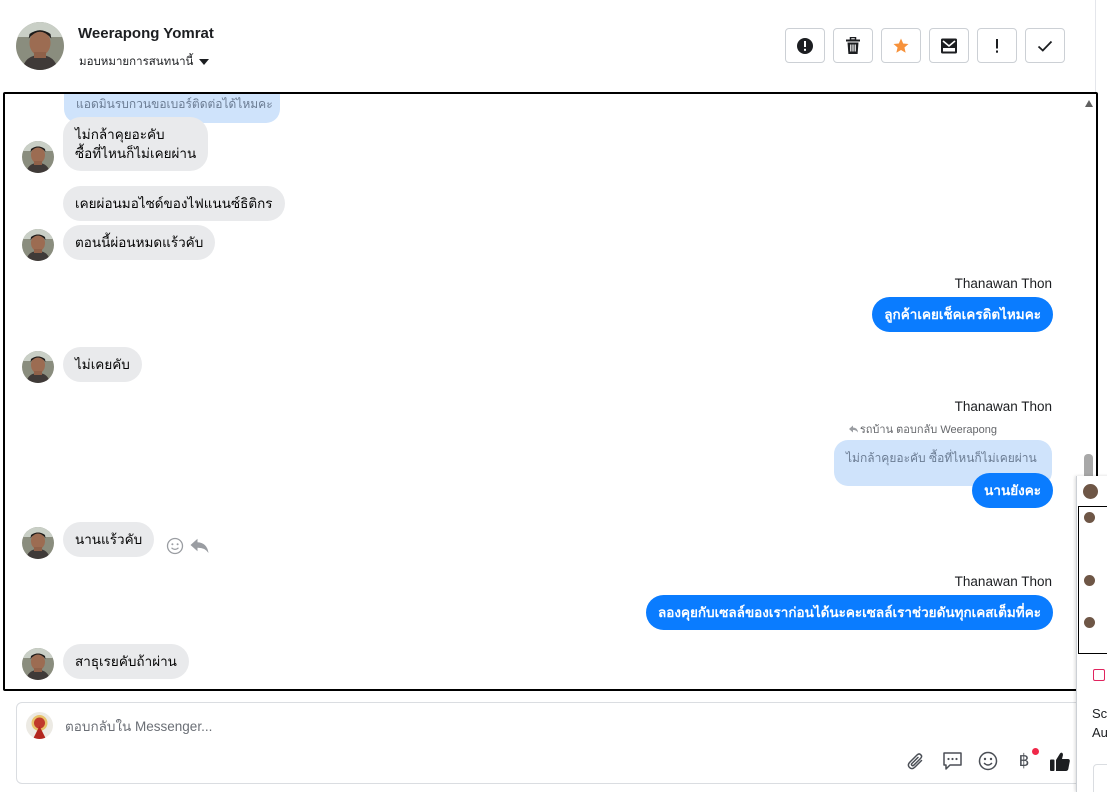 The image size is (1107, 792). I want to click on important-icon, so click(997, 45).